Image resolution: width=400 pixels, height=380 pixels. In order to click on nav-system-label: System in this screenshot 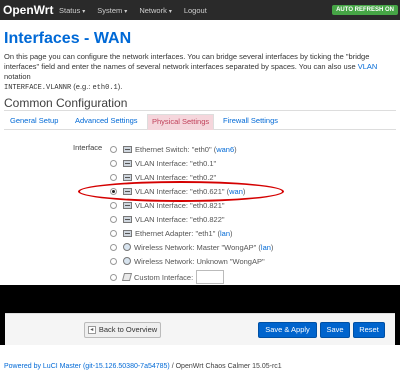, I will do `click(110, 10)`.